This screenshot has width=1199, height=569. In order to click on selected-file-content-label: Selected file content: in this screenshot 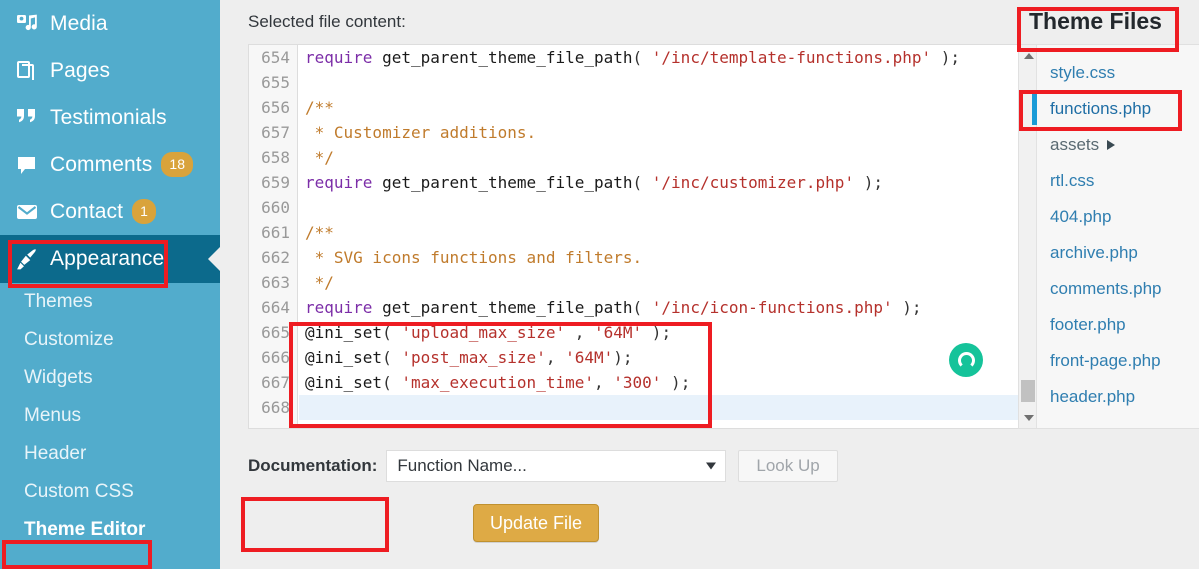, I will do `click(327, 21)`.